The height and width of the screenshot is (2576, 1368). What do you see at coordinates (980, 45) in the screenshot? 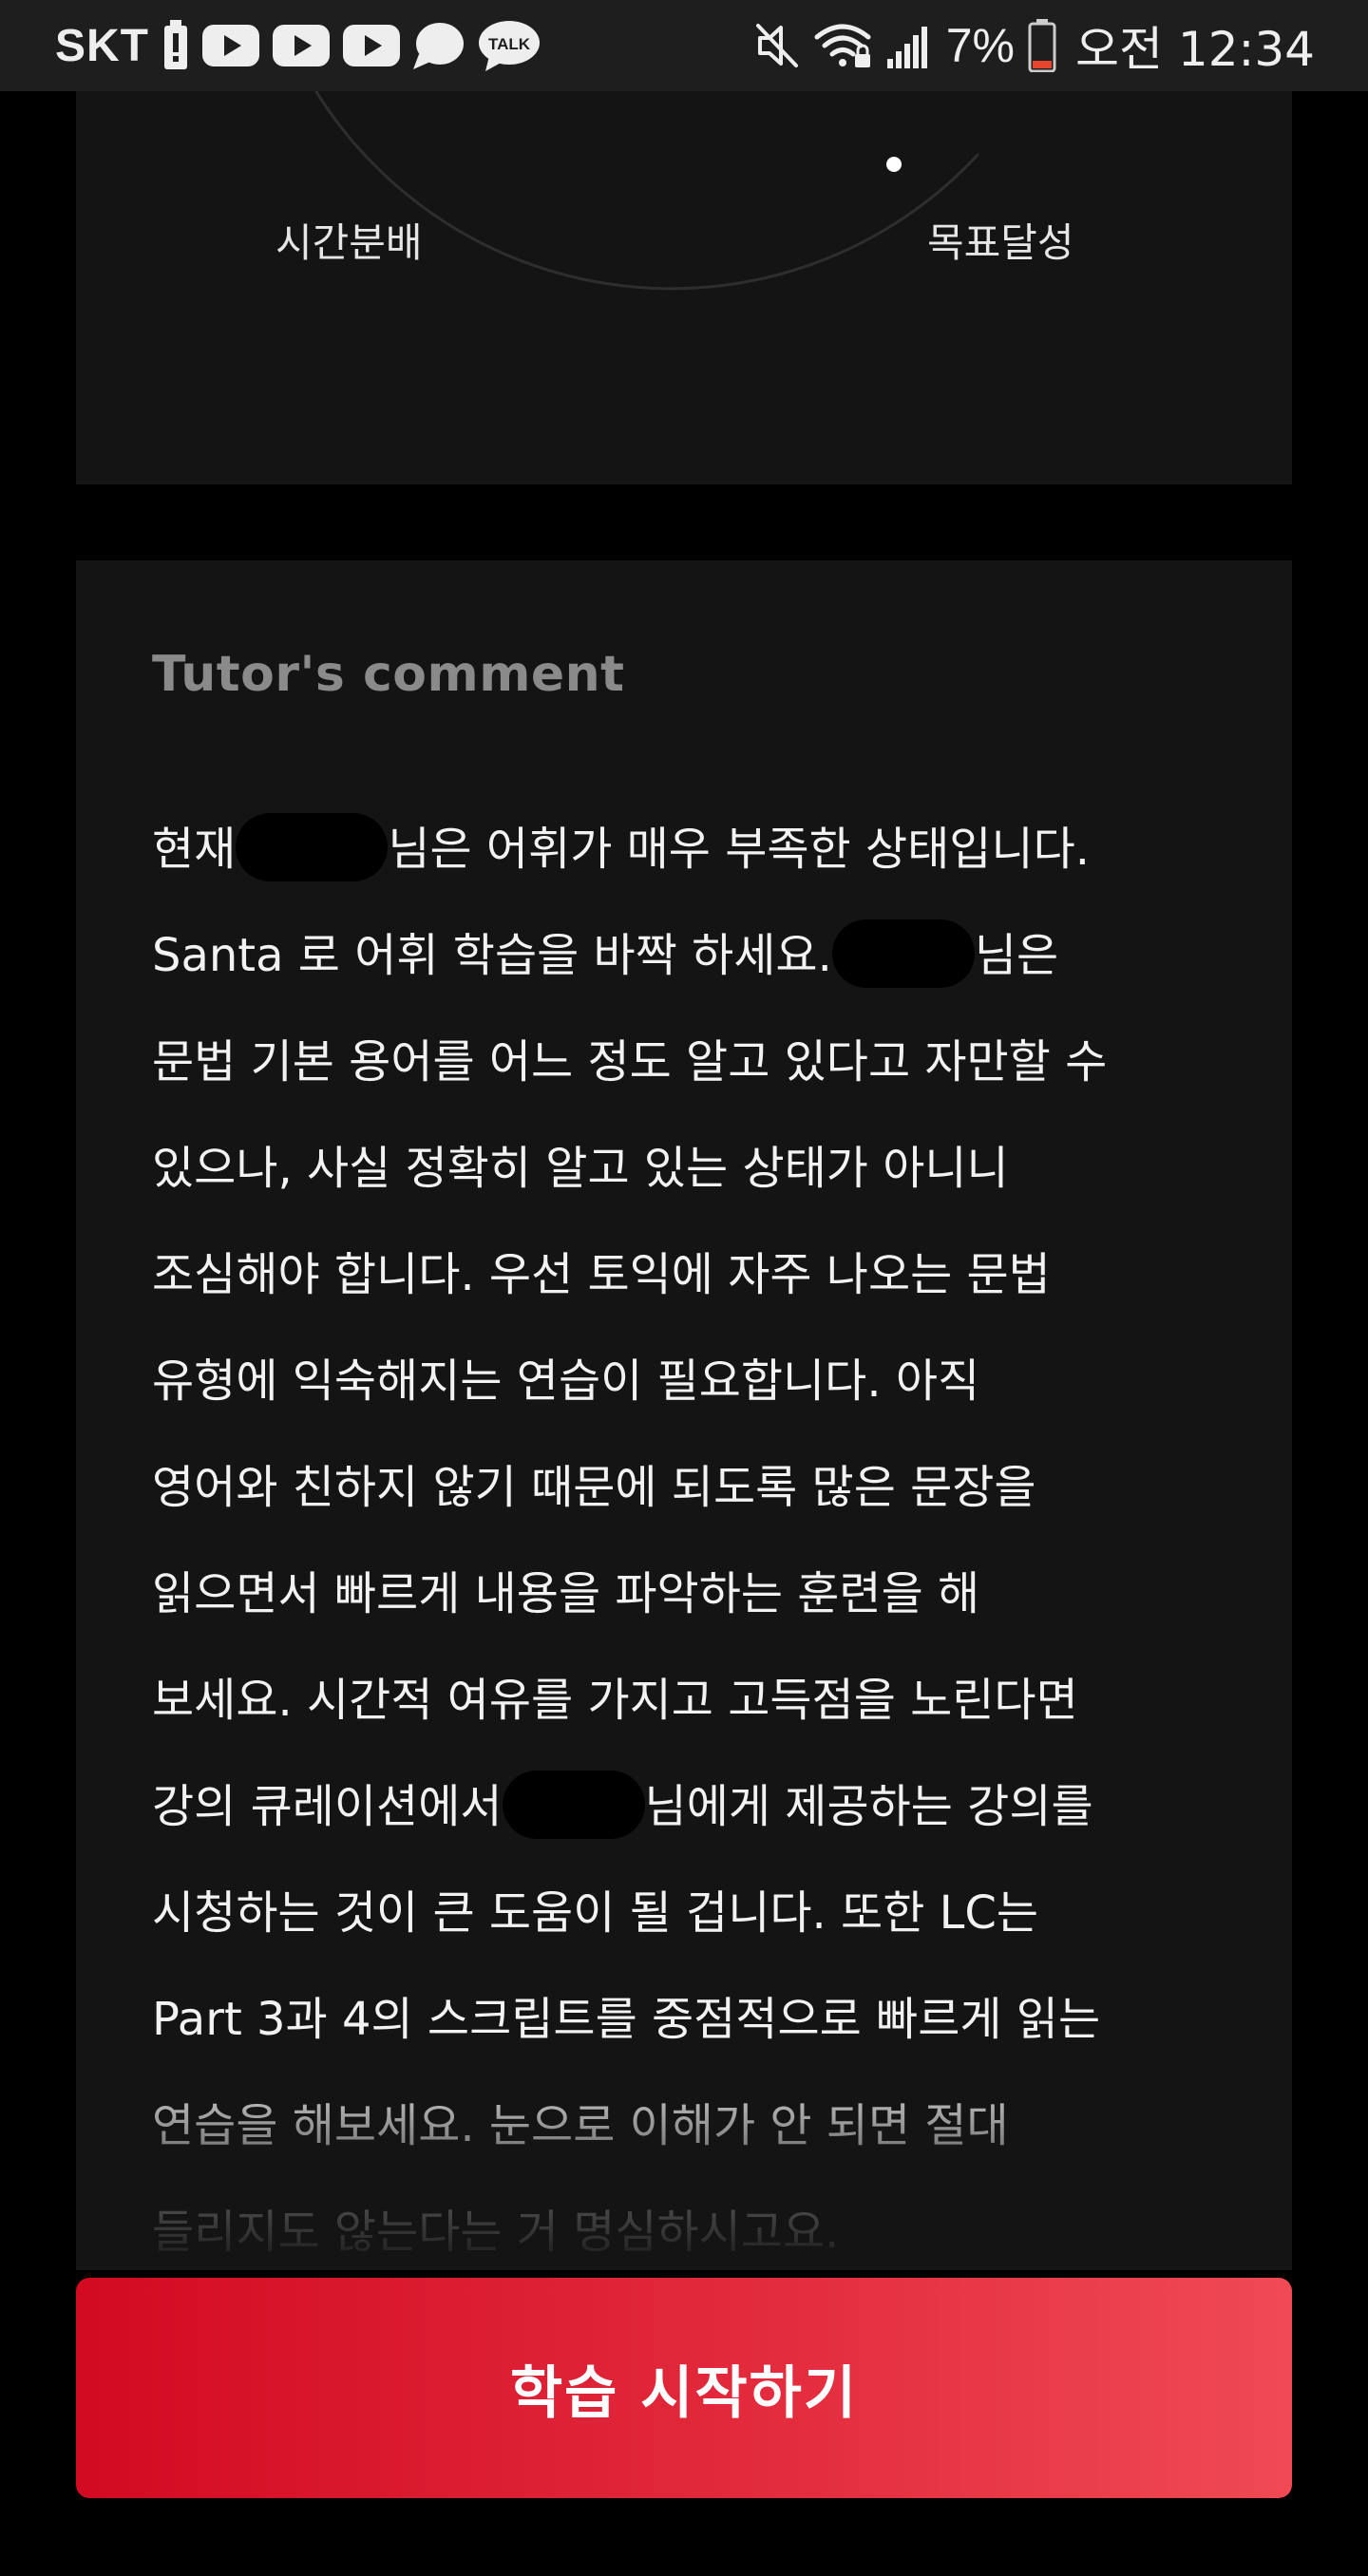
I see `battery-percent: 7%` at bounding box center [980, 45].